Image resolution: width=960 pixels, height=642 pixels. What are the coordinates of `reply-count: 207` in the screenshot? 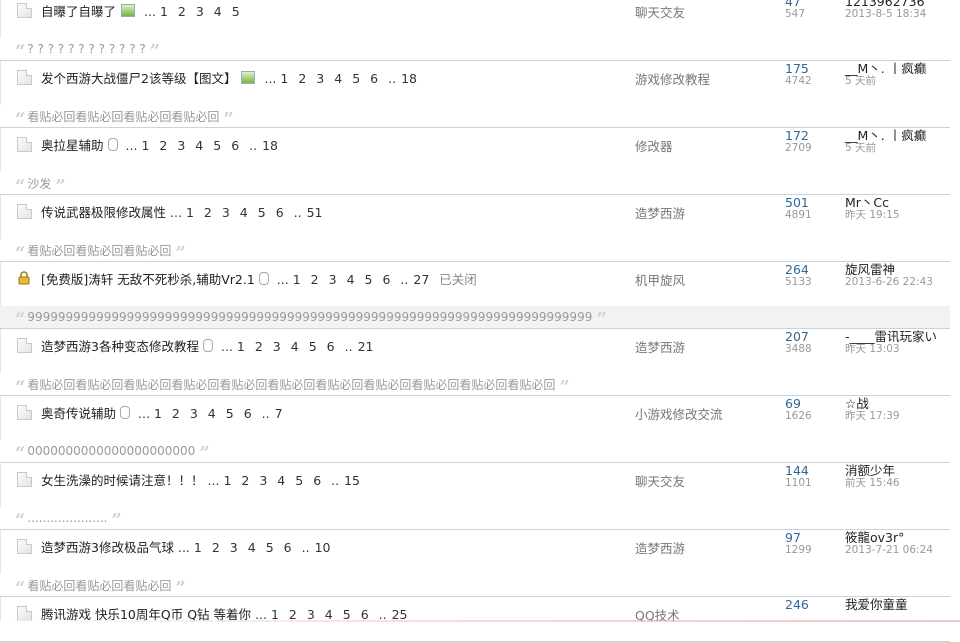 It's located at (798, 336).